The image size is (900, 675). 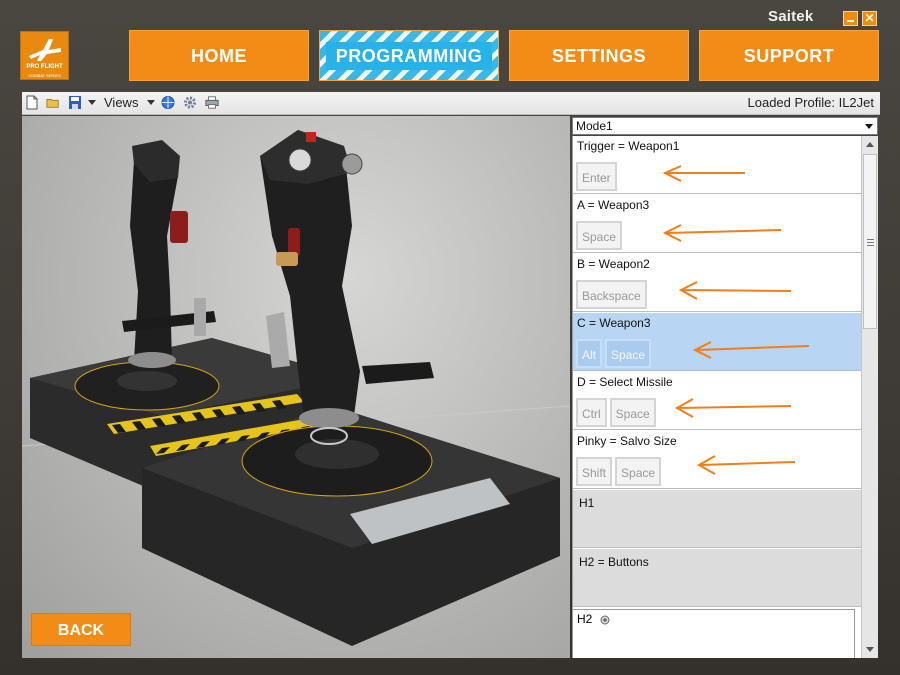 I want to click on nav-support-button: SUPPORT, so click(x=789, y=55).